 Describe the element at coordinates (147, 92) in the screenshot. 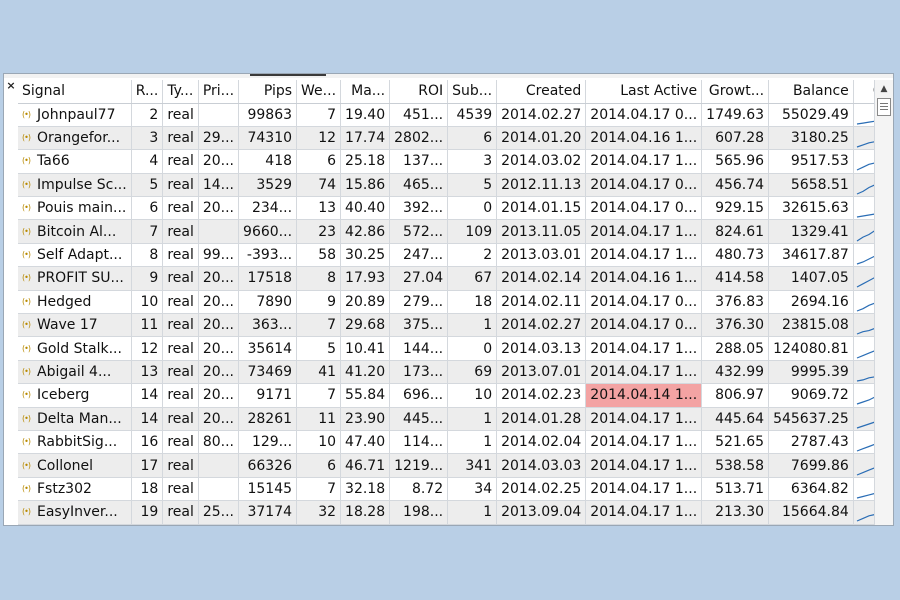

I see `column-header-rating: R...⁄` at that location.